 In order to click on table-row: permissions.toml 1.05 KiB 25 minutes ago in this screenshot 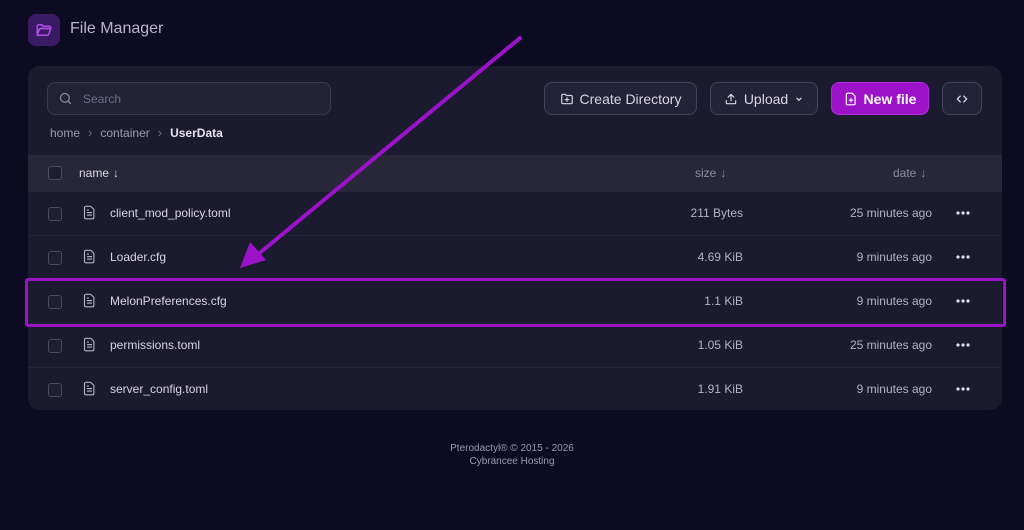, I will do `click(515, 345)`.